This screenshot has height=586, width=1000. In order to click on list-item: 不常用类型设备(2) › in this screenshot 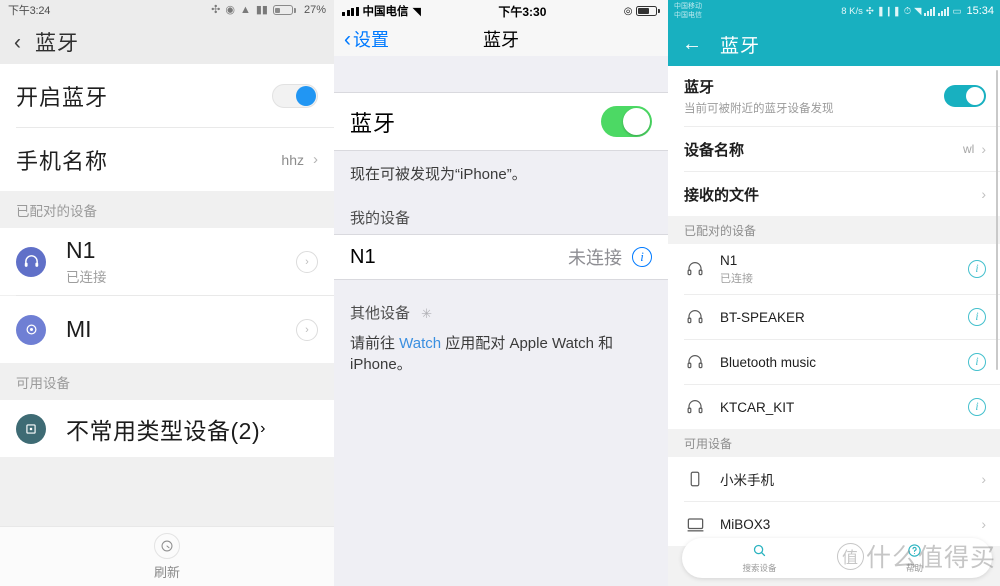, I will do `click(167, 428)`.